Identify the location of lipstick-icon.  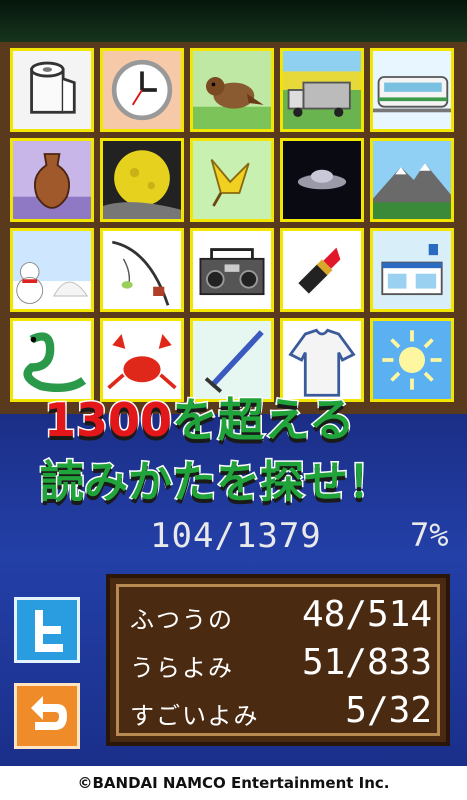
(322, 270).